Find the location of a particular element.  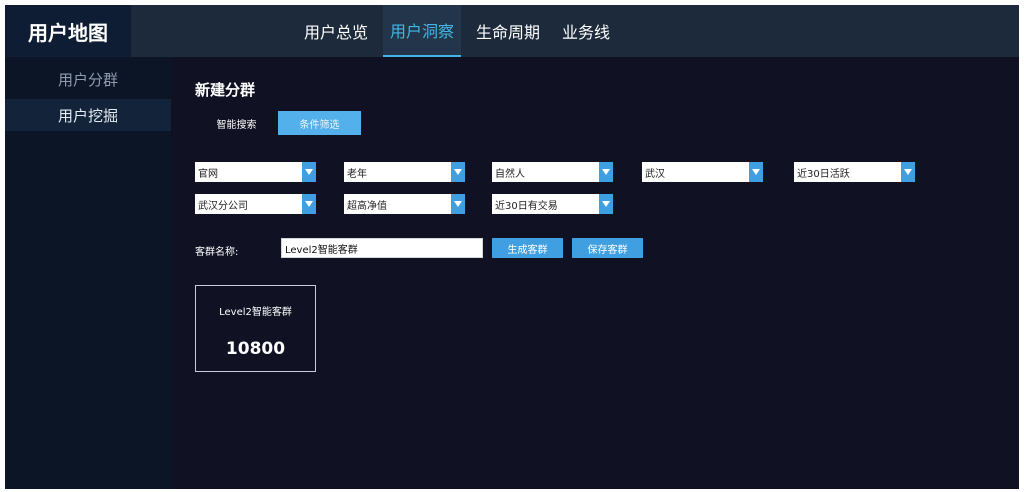

net-worth-select: 超高净值 is located at coordinates (404, 204).